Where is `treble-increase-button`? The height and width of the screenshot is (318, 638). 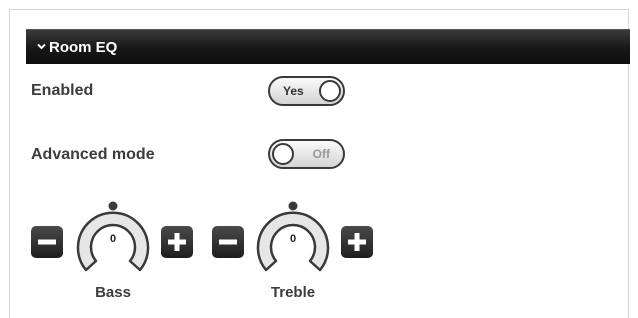
treble-increase-button is located at coordinates (357, 242).